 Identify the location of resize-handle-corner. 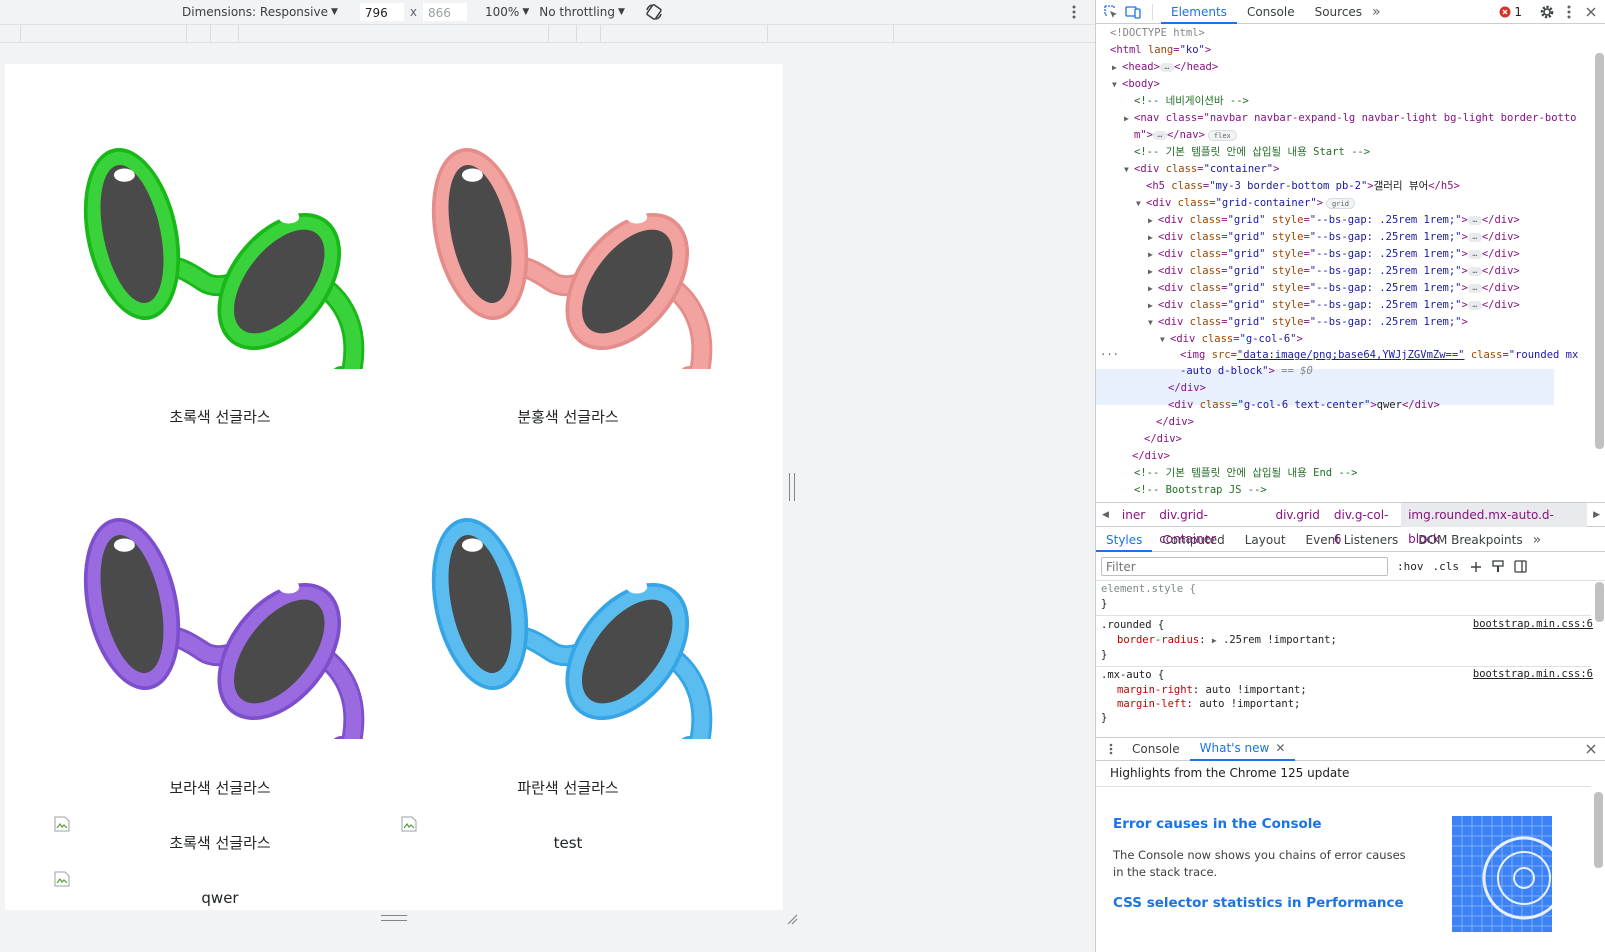
(792, 919).